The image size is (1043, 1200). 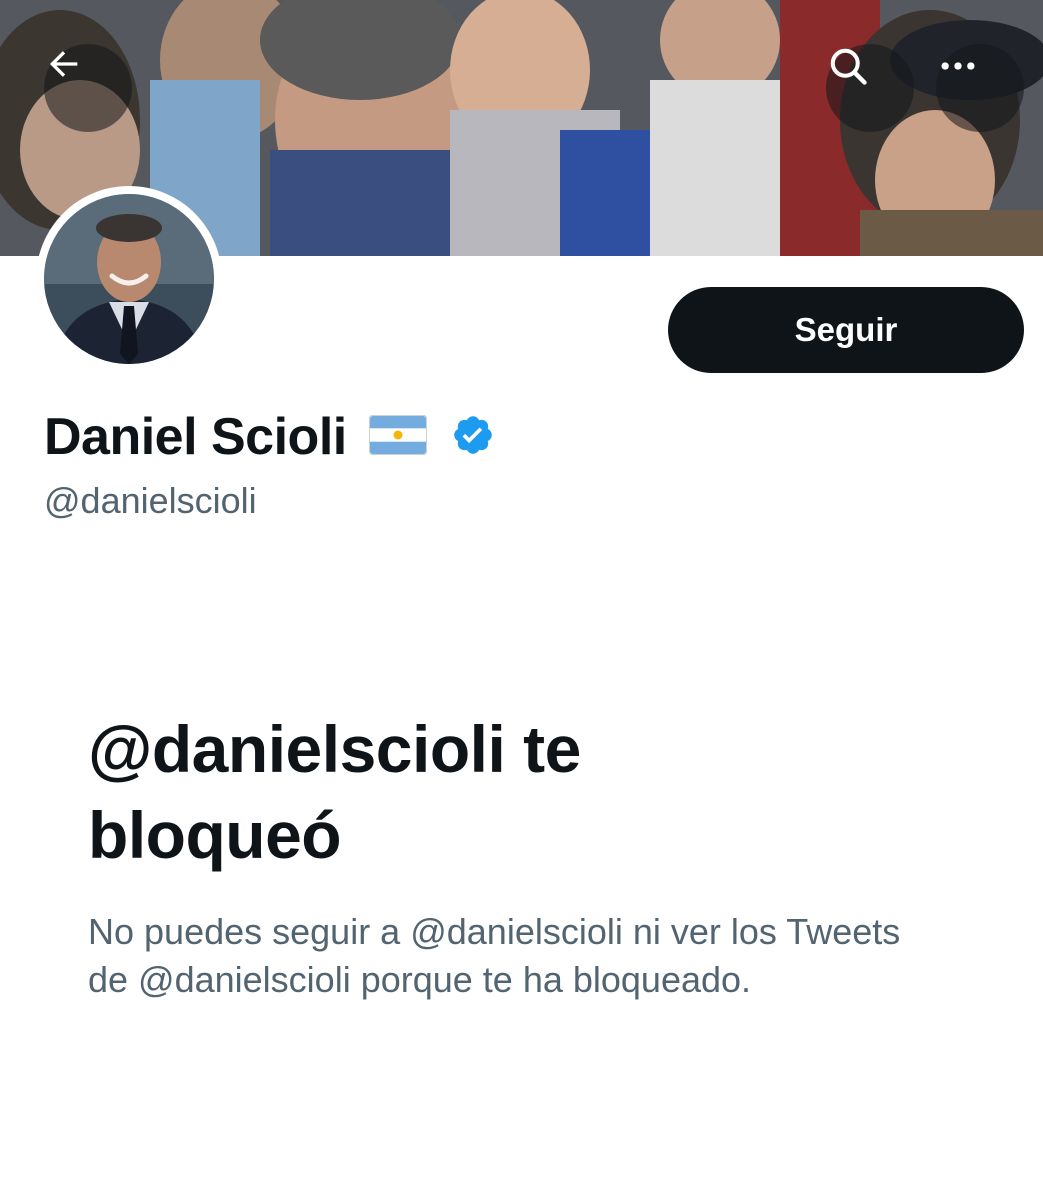 I want to click on avatar-photo, so click(x=129, y=279).